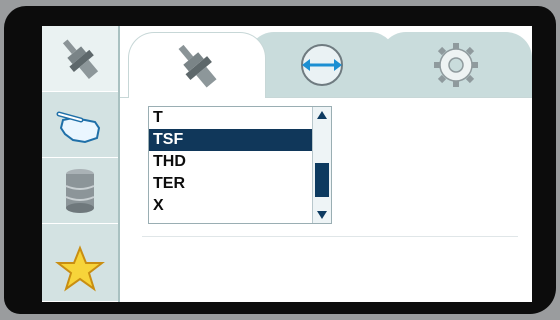  I want to click on database-icon, so click(80, 190).